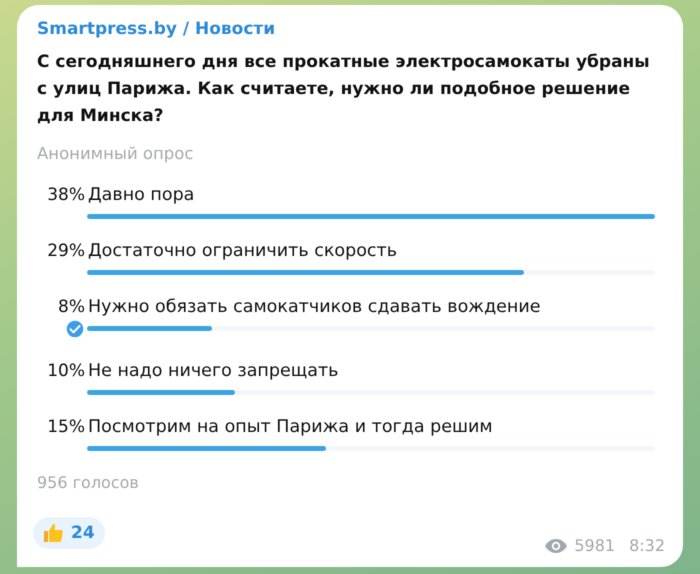 The height and width of the screenshot is (574, 700). Describe the element at coordinates (66, 195) in the screenshot. I see `option-percent: 38%` at that location.